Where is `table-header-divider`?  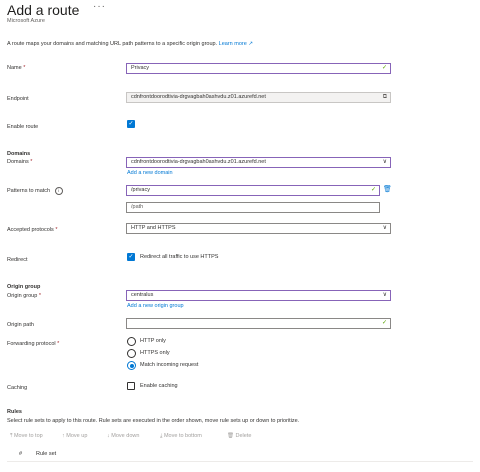 table-header-divider is located at coordinates (240, 461).